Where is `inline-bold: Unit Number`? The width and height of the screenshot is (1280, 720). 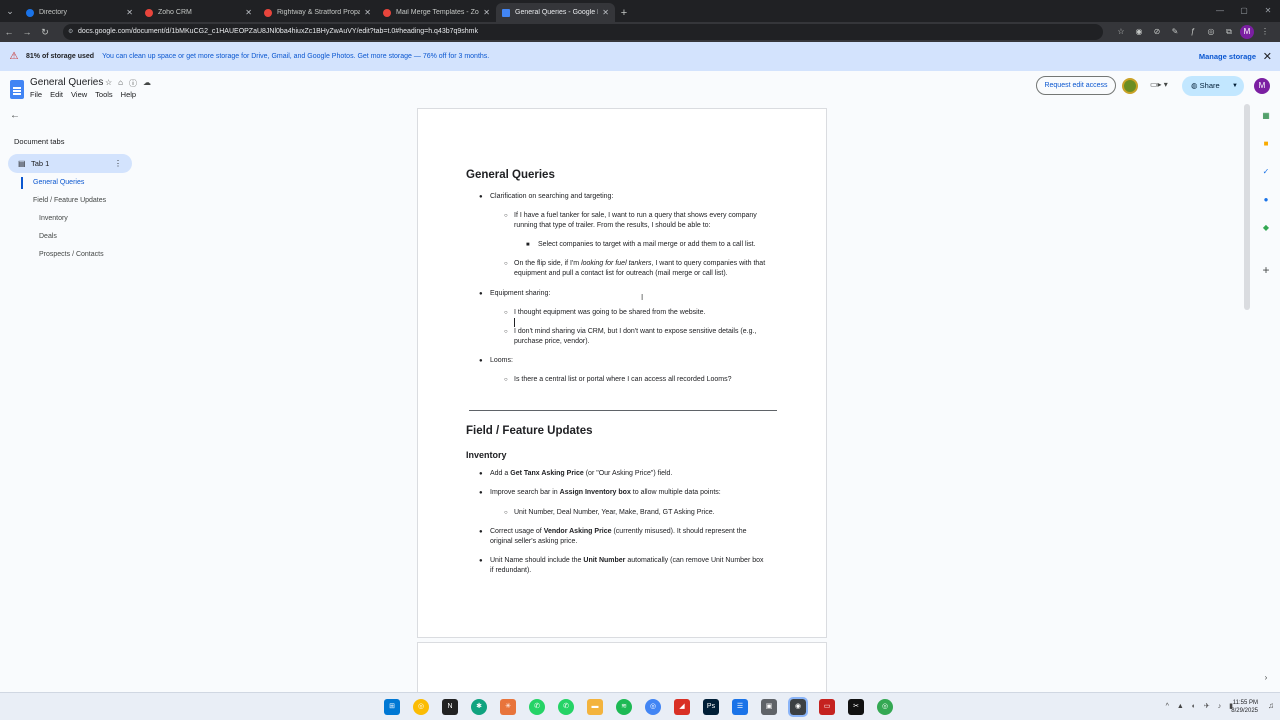 inline-bold: Unit Number is located at coordinates (604, 560).